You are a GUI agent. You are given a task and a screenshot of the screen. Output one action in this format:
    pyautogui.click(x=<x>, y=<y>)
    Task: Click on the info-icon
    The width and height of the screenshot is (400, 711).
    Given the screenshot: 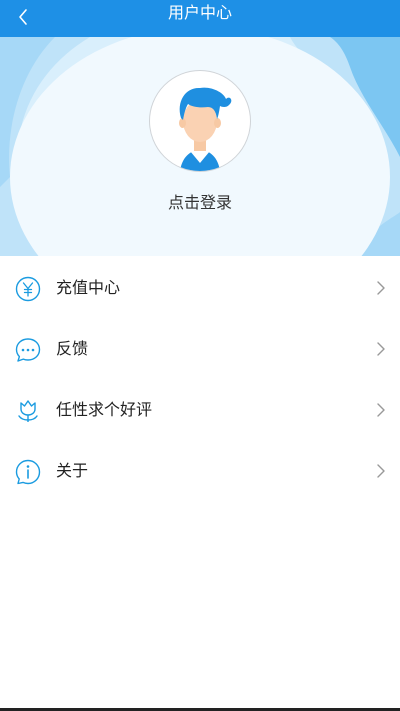 What is the action you would take?
    pyautogui.click(x=28, y=472)
    